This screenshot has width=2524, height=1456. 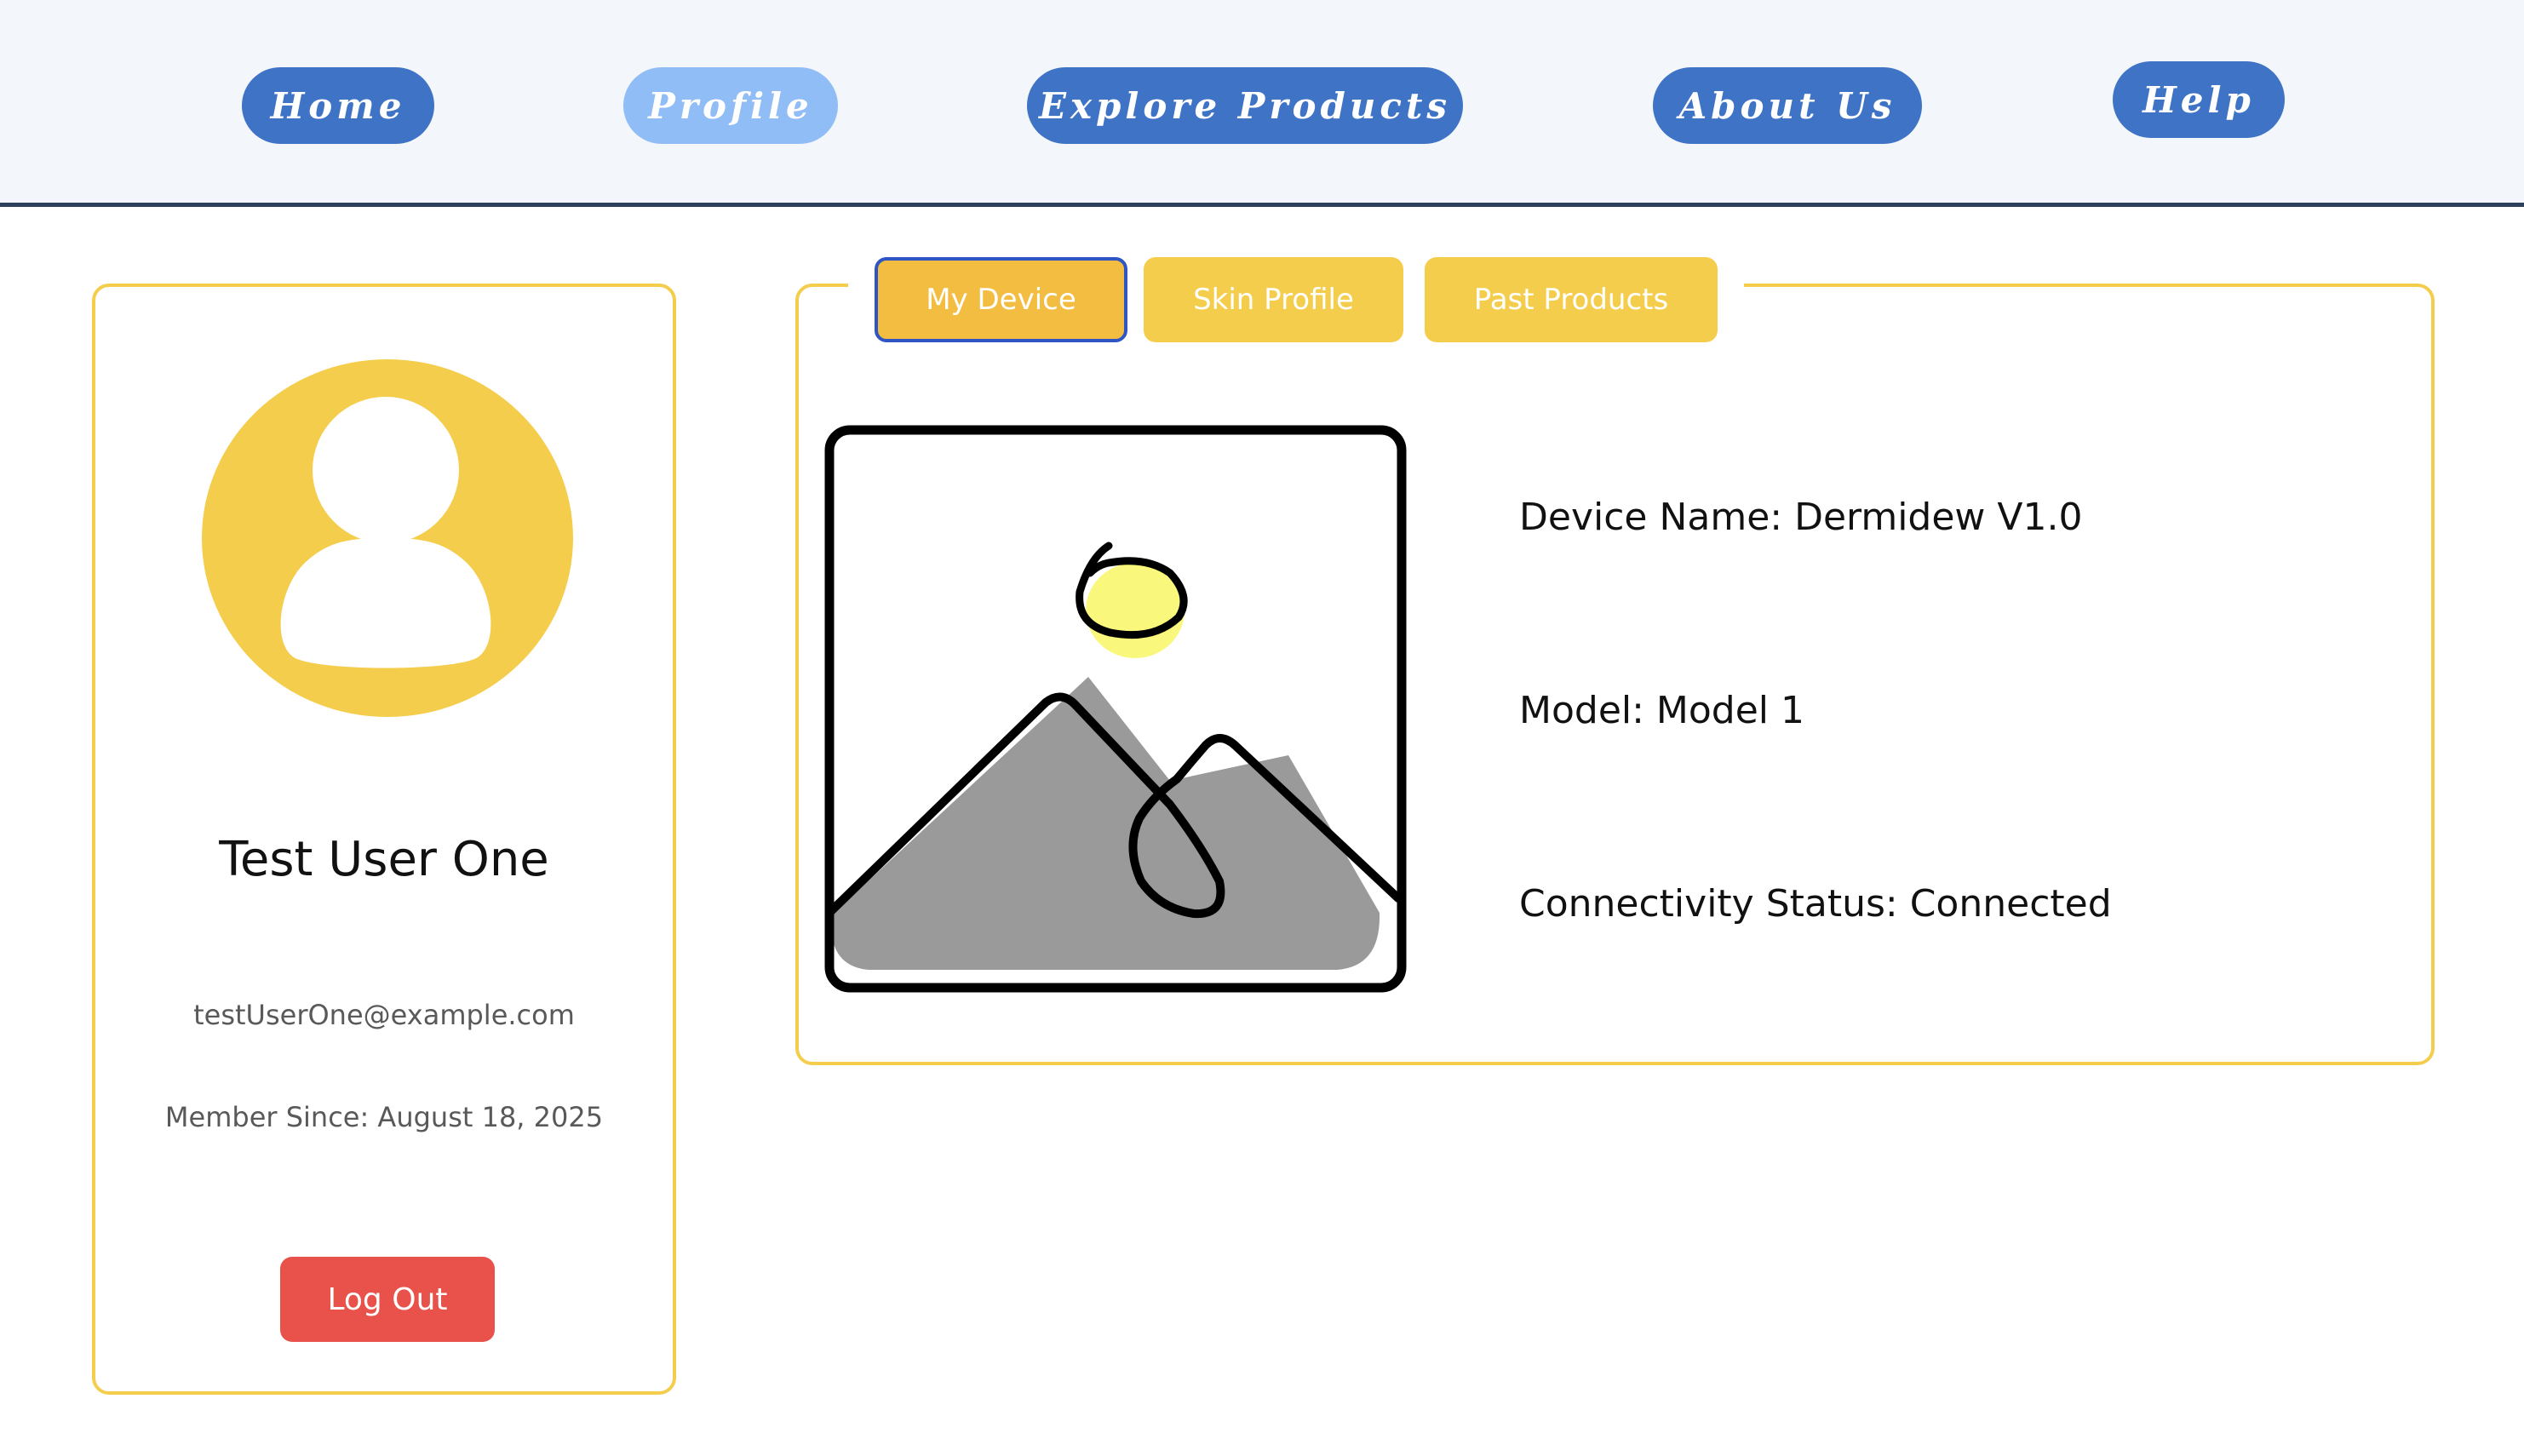 What do you see at coordinates (384, 1117) in the screenshot?
I see `member-since: Member Since: August 18, 2025` at bounding box center [384, 1117].